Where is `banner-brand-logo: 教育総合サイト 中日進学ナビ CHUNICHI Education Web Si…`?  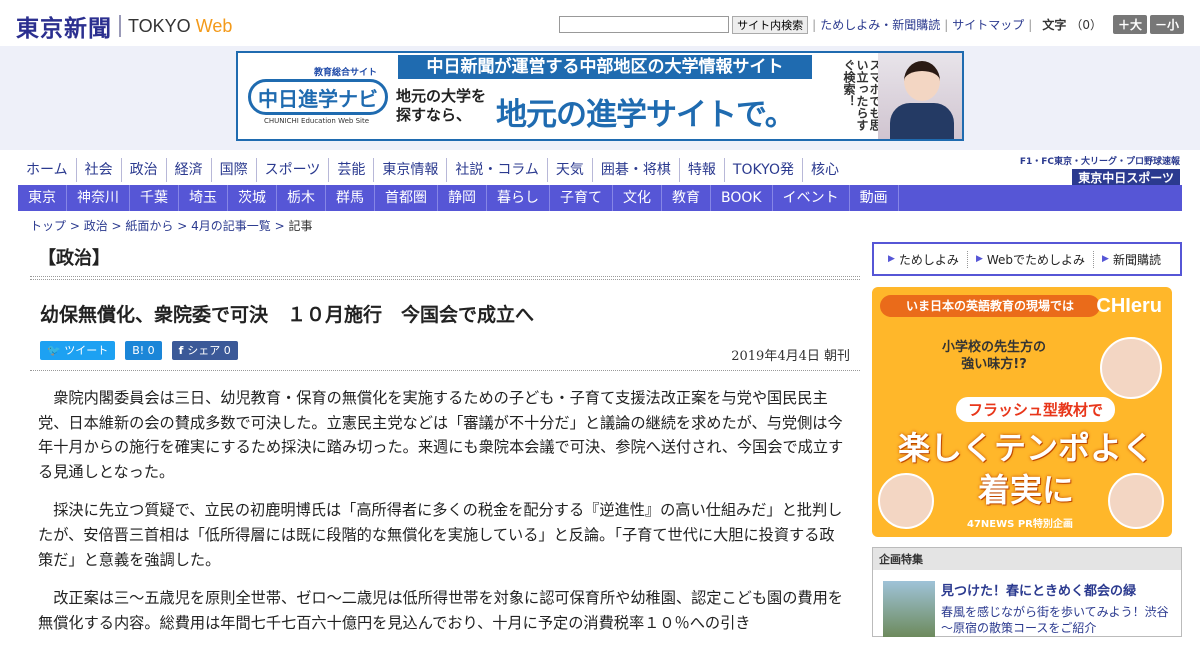
banner-brand-logo: 教育総合サイト 中日進学ナビ CHUNICHI Education Web Si… is located at coordinates (318, 96).